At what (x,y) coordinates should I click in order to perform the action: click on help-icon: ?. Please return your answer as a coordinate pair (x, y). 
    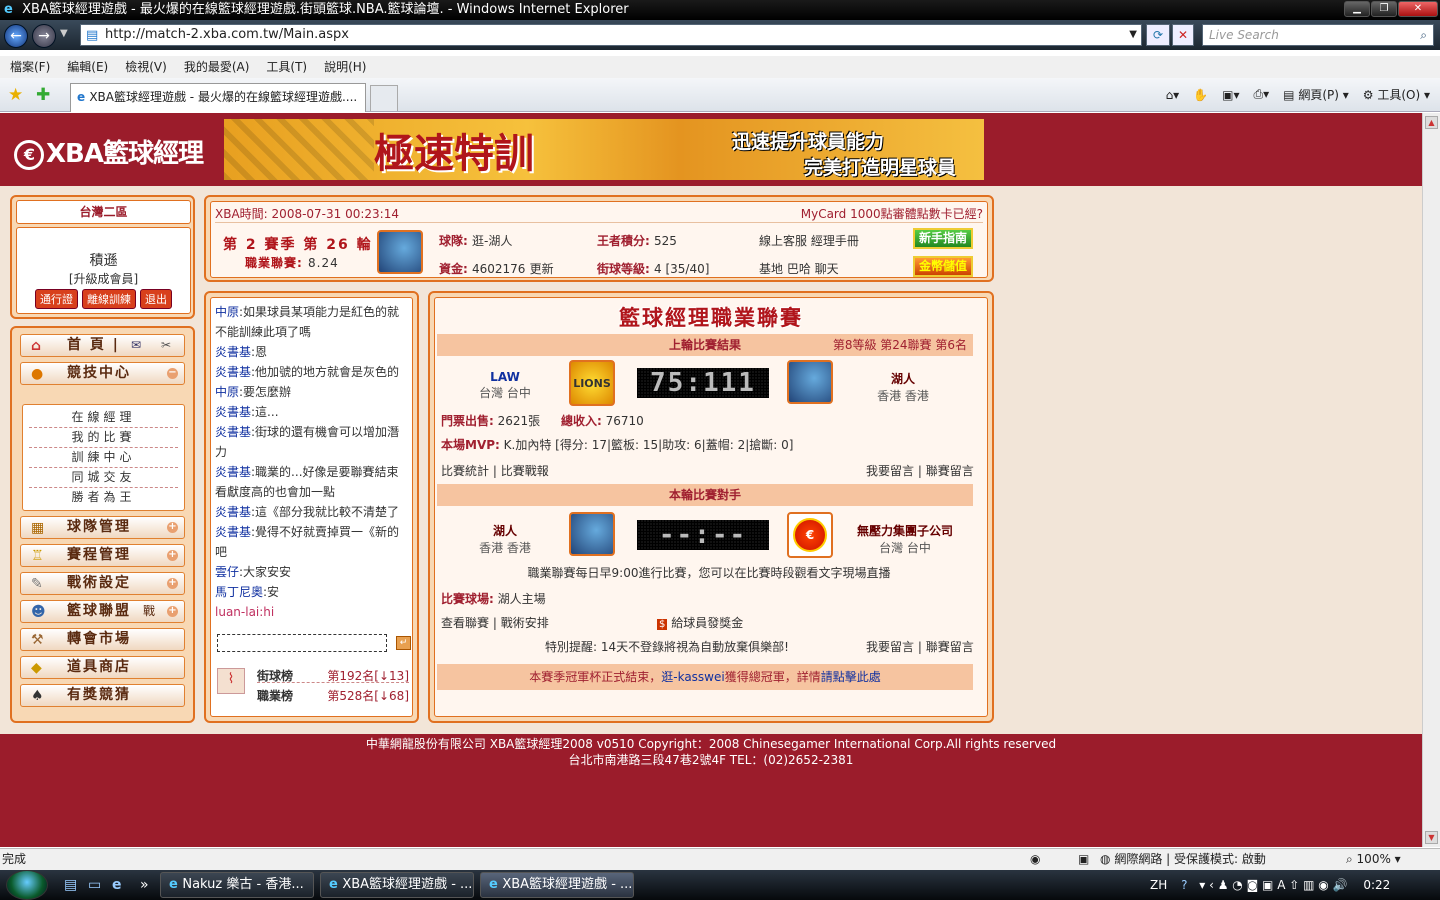
    Looking at the image, I should click on (1184, 885).